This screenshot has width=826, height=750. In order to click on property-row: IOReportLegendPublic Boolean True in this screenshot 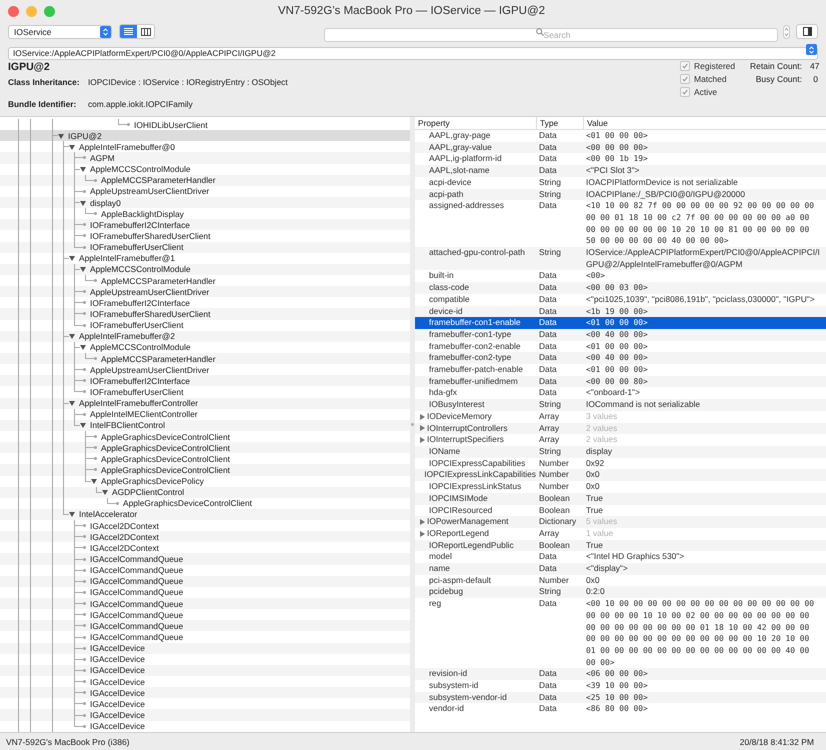, I will do `click(620, 546)`.